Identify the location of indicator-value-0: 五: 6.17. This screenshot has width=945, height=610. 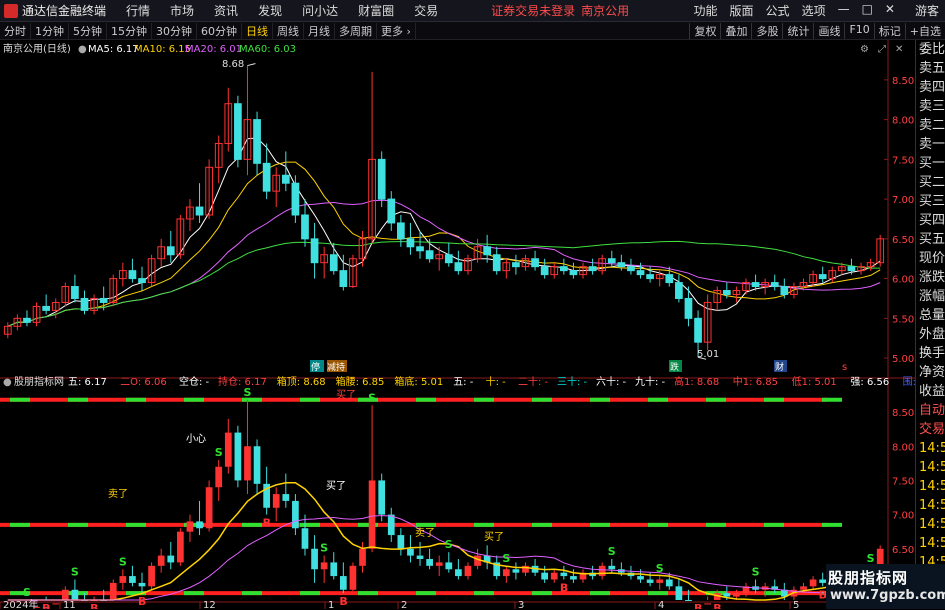
(87, 382).